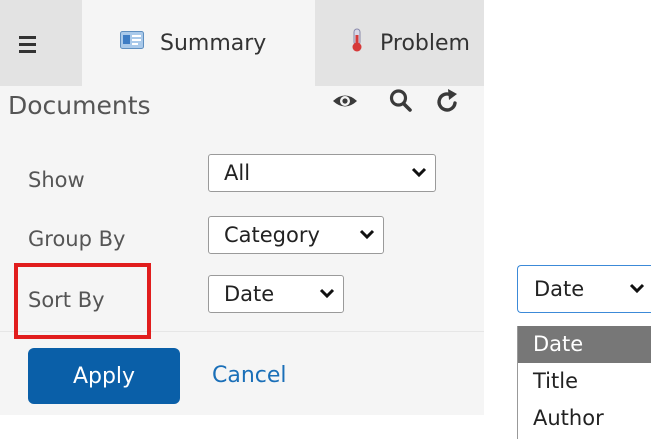  What do you see at coordinates (132, 43) in the screenshot?
I see `summary-card-icon` at bounding box center [132, 43].